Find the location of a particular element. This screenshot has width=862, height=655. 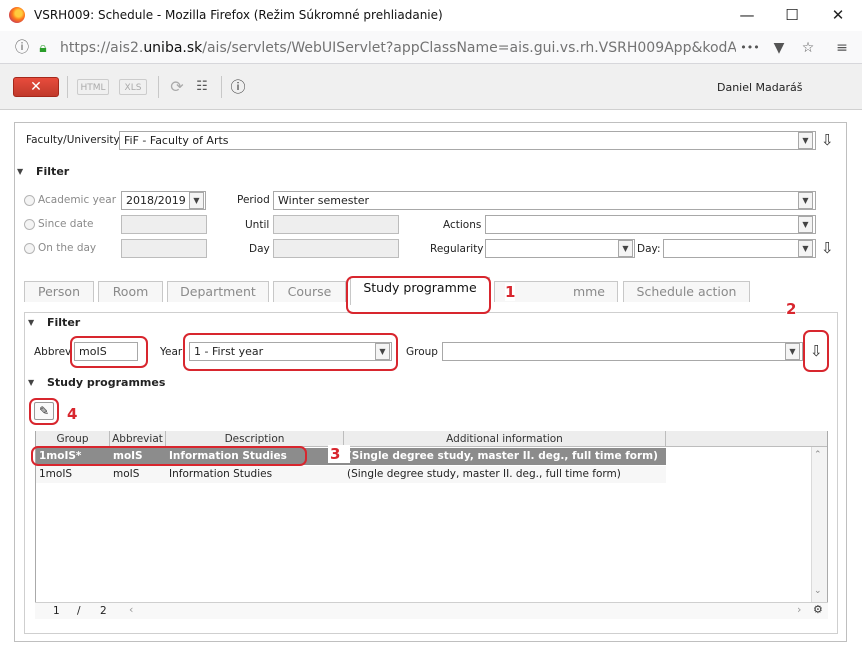

group-label: Group is located at coordinates (422, 352).